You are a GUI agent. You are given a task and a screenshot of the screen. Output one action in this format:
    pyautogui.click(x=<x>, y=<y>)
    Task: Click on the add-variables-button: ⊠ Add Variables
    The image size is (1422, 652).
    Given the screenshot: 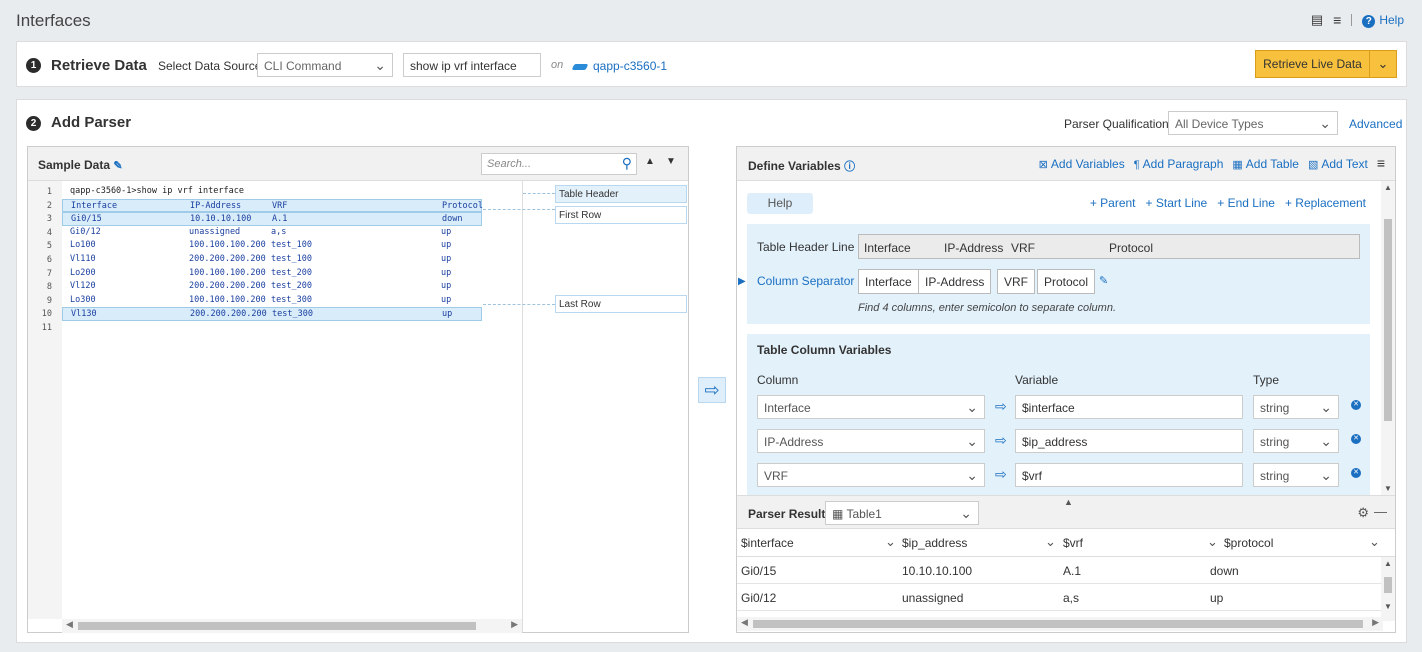 What is the action you would take?
    pyautogui.click(x=1082, y=164)
    